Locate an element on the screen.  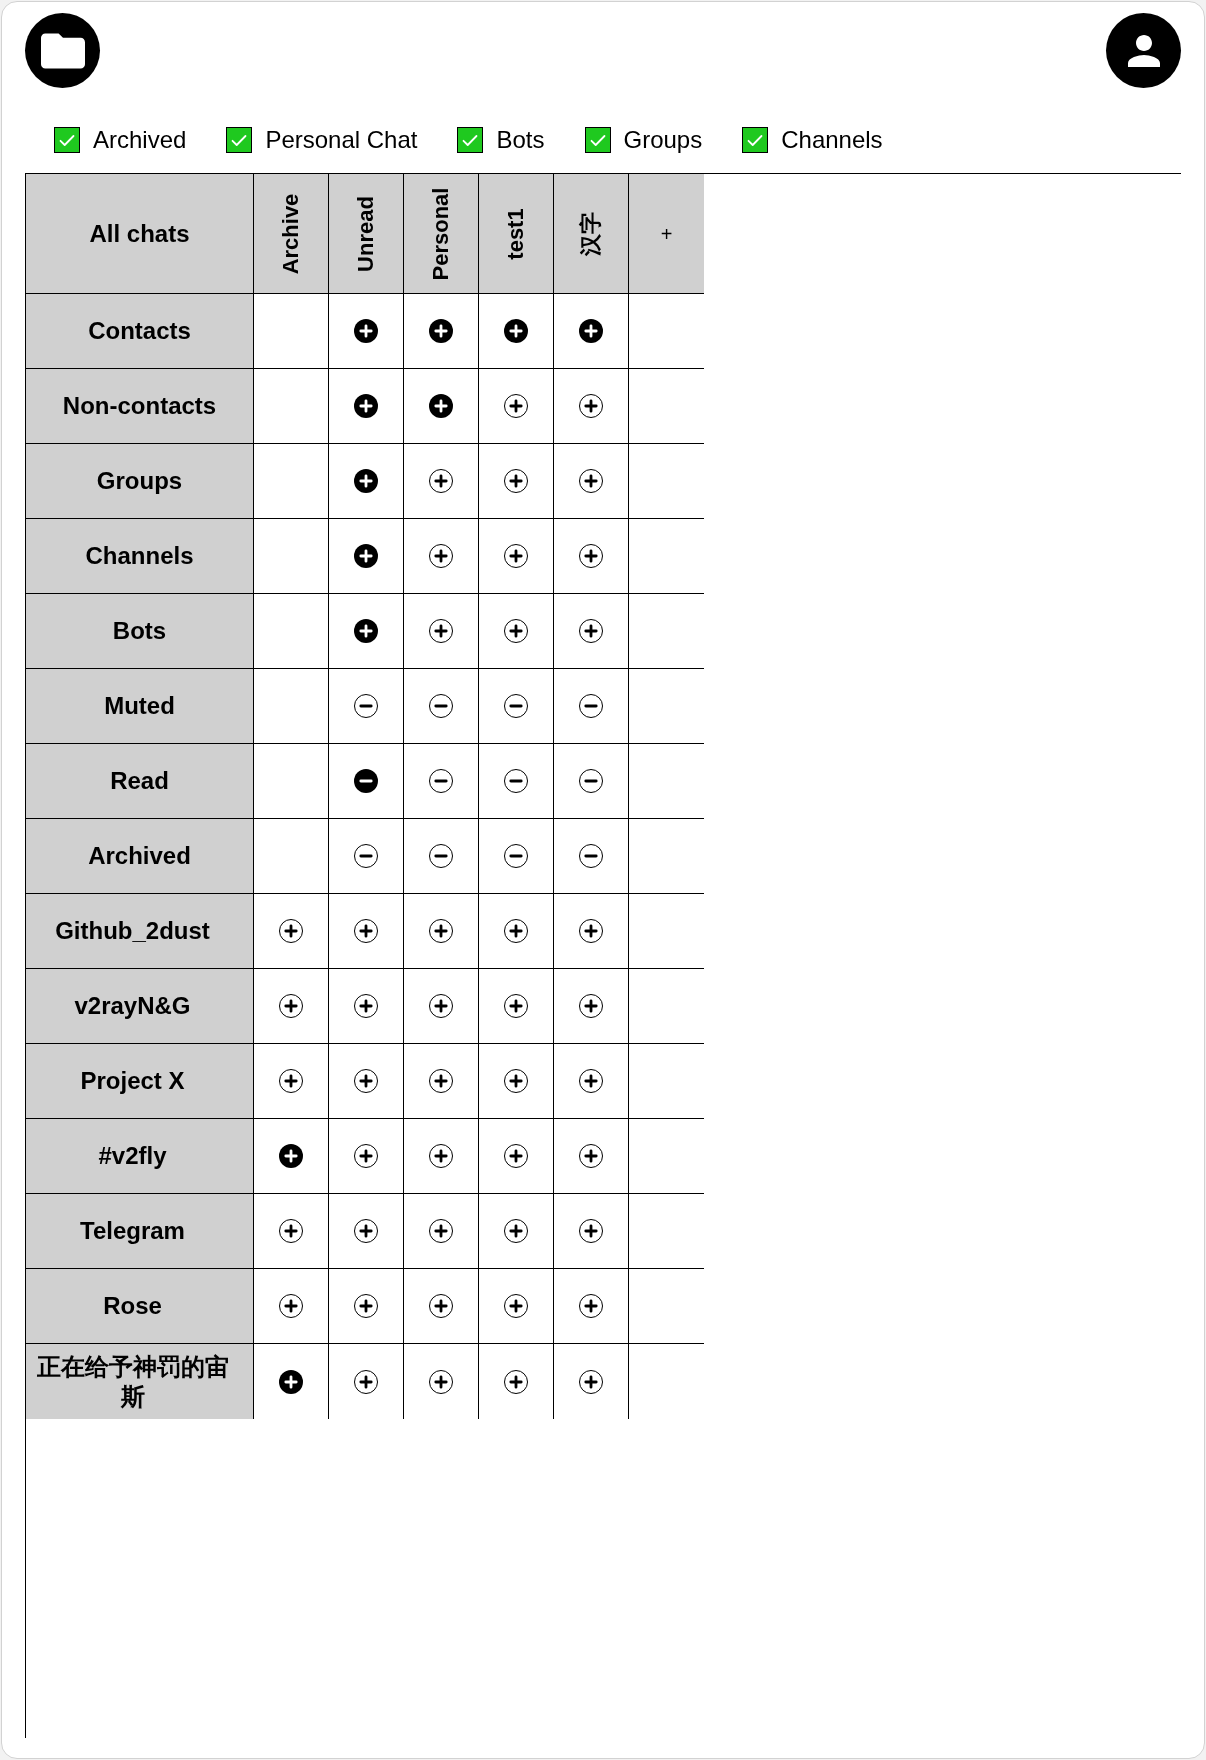
row-header-cell: Groups is located at coordinates (140, 481).